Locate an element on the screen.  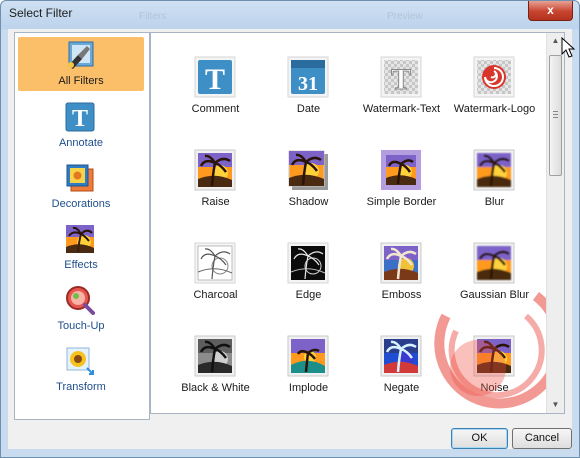
background-window-title: Preview is located at coordinates (405, 16).